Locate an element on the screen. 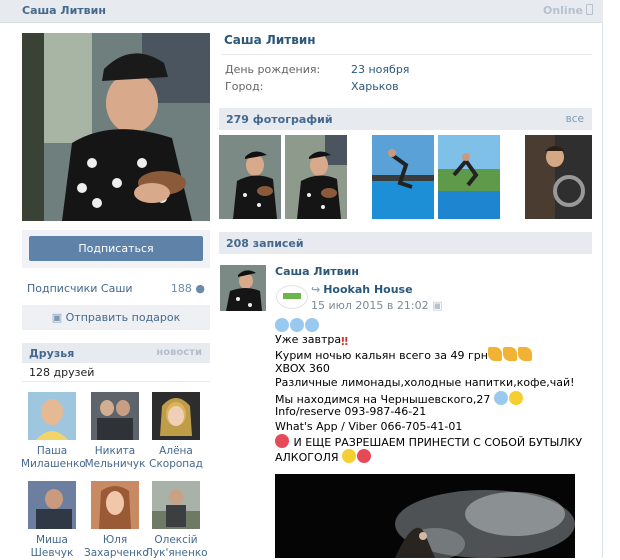 Image resolution: width=620 pixels, height=560 pixels. online-status-label: Online is located at coordinates (562, 10).